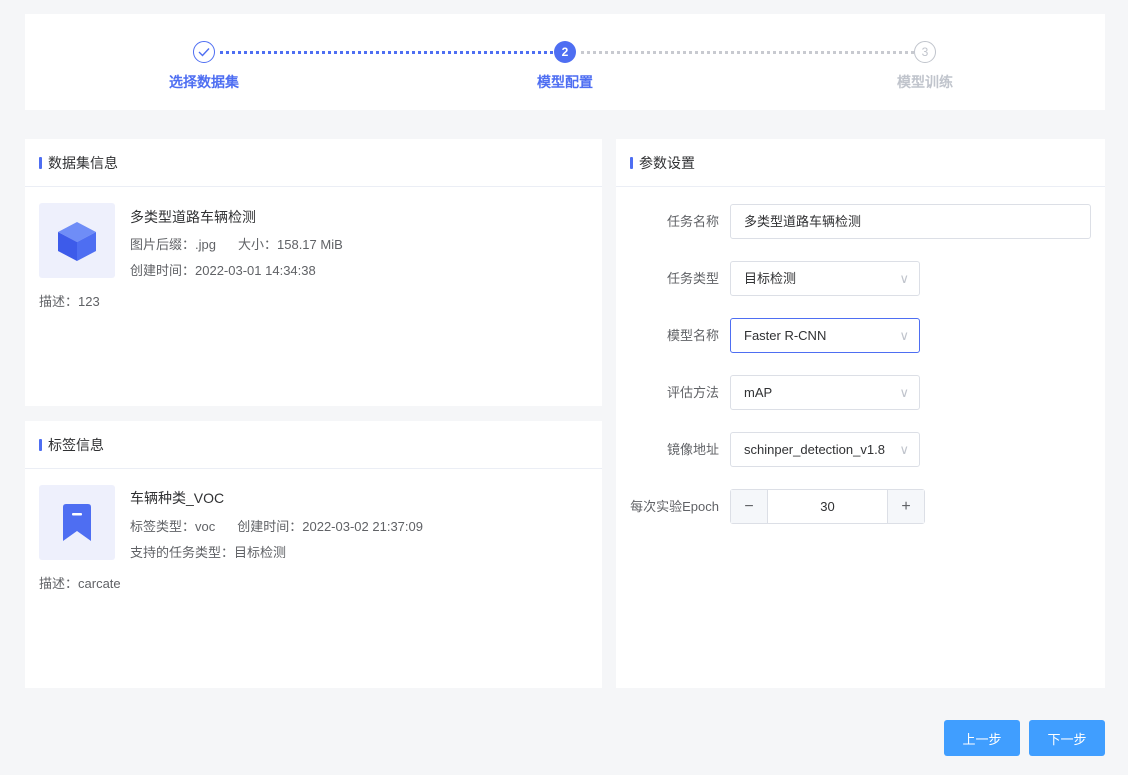  Describe the element at coordinates (905, 506) in the screenshot. I see `epoch-increment-button: +` at that location.